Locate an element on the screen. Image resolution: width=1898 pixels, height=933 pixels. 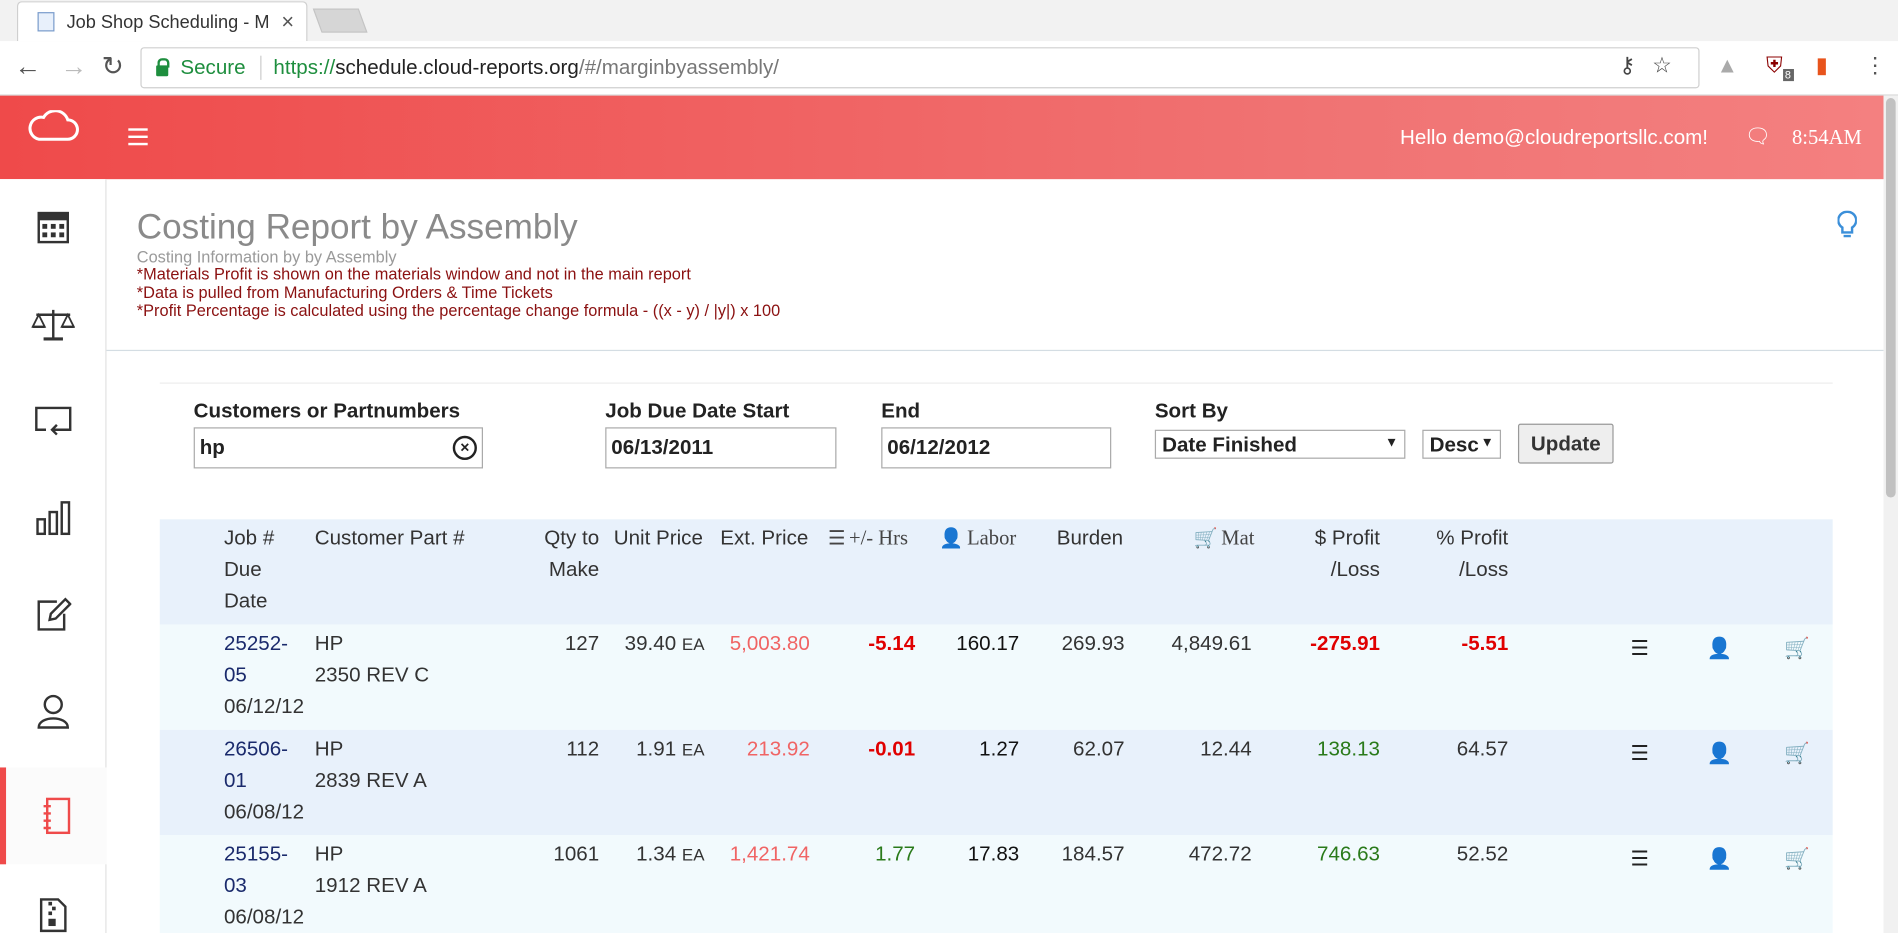
pct-cell: -5.51 is located at coordinates (1485, 643).